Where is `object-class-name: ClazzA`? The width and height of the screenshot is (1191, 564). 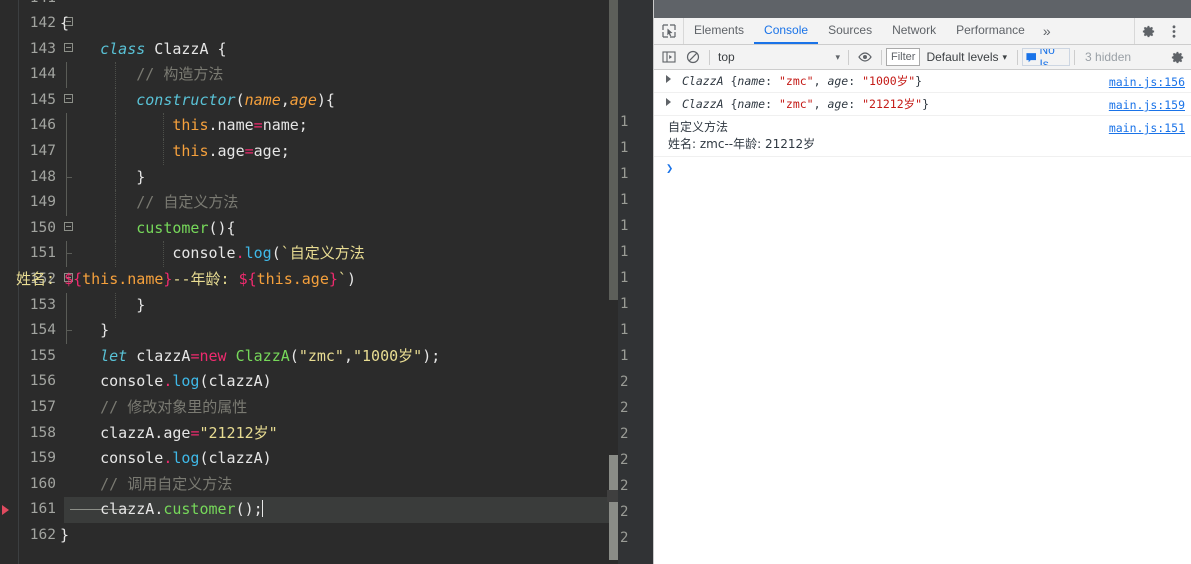 object-class-name: ClazzA is located at coordinates (703, 104).